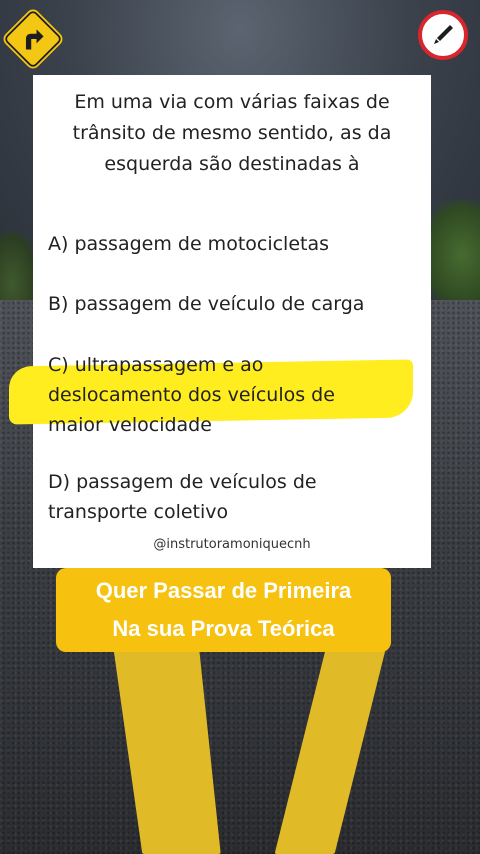 Image resolution: width=480 pixels, height=854 pixels. What do you see at coordinates (206, 304) in the screenshot?
I see `option-line: B) passagem de veículo de carga` at bounding box center [206, 304].